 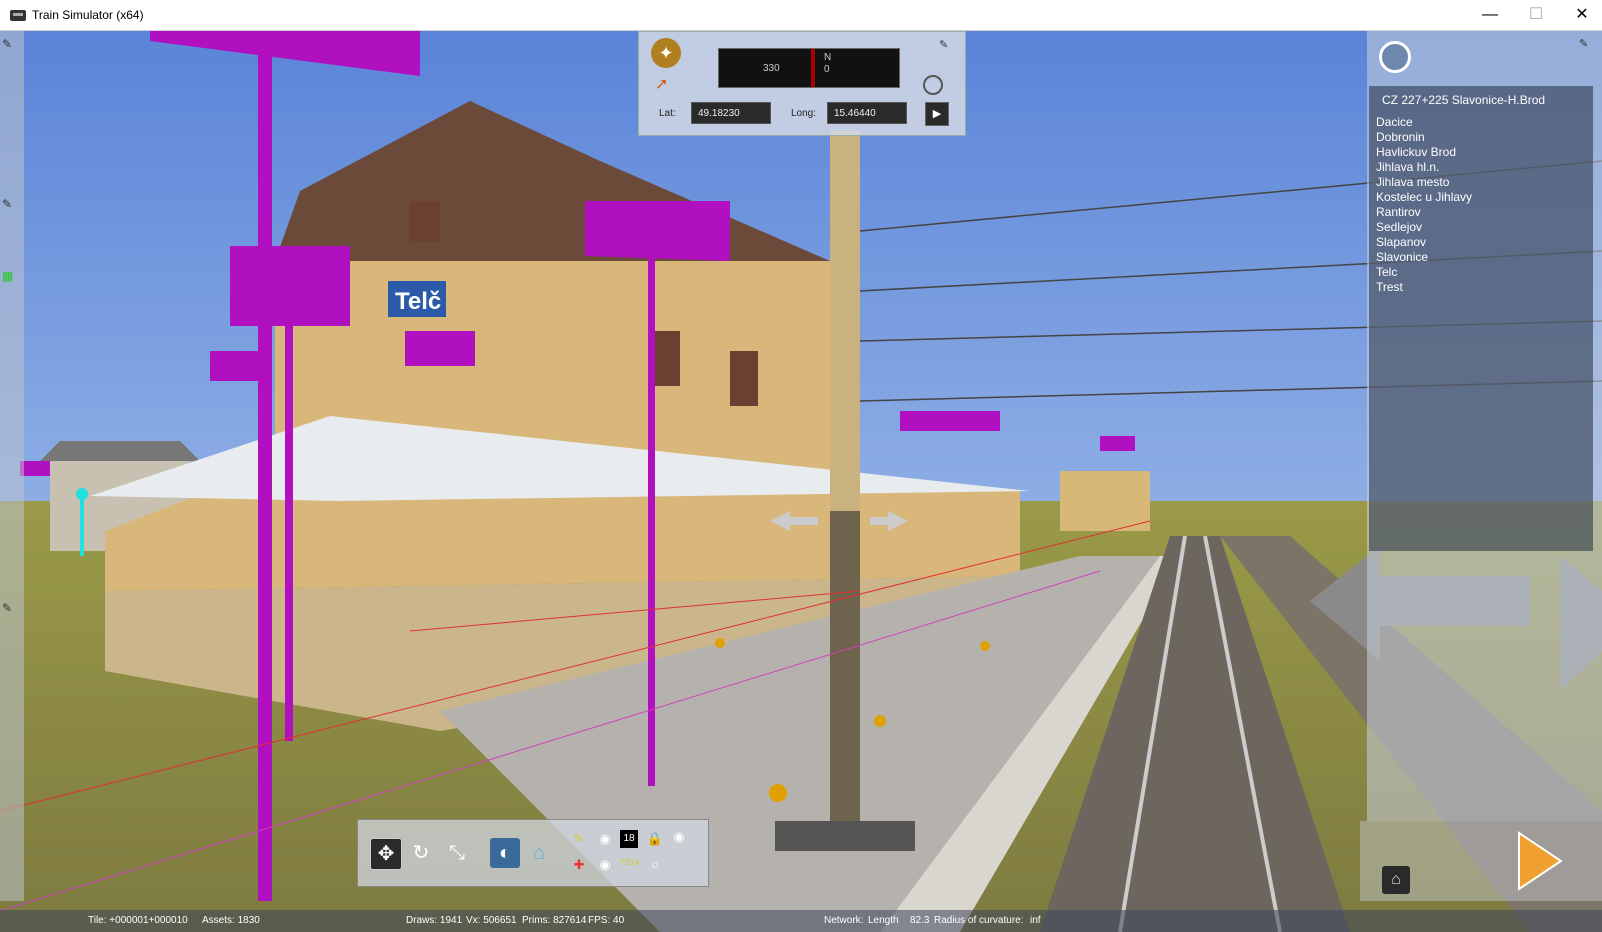 What do you see at coordinates (801, 15) in the screenshot?
I see `window-titlebar: Train Simulator (x64) — ☐ ✕` at bounding box center [801, 15].